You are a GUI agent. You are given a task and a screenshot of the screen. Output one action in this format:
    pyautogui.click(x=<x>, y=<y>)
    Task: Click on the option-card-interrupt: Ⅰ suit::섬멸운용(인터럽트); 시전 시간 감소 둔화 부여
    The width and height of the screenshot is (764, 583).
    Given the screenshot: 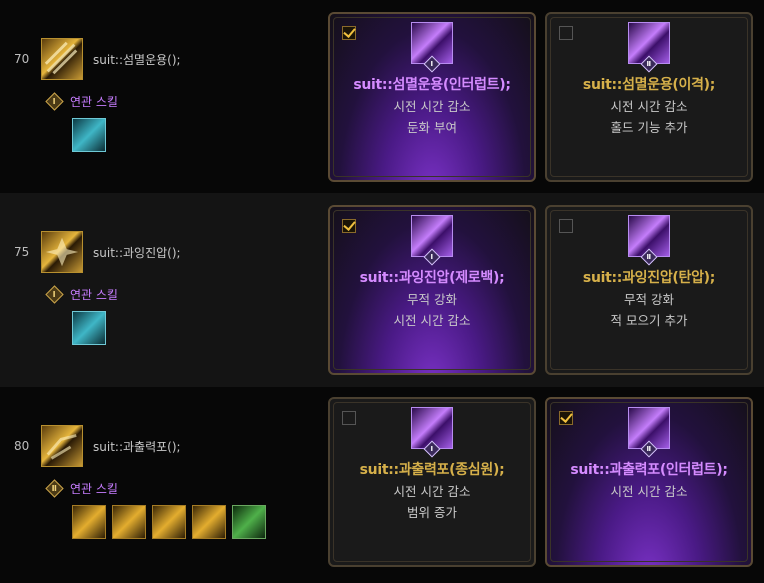 What is the action you would take?
    pyautogui.click(x=432, y=97)
    